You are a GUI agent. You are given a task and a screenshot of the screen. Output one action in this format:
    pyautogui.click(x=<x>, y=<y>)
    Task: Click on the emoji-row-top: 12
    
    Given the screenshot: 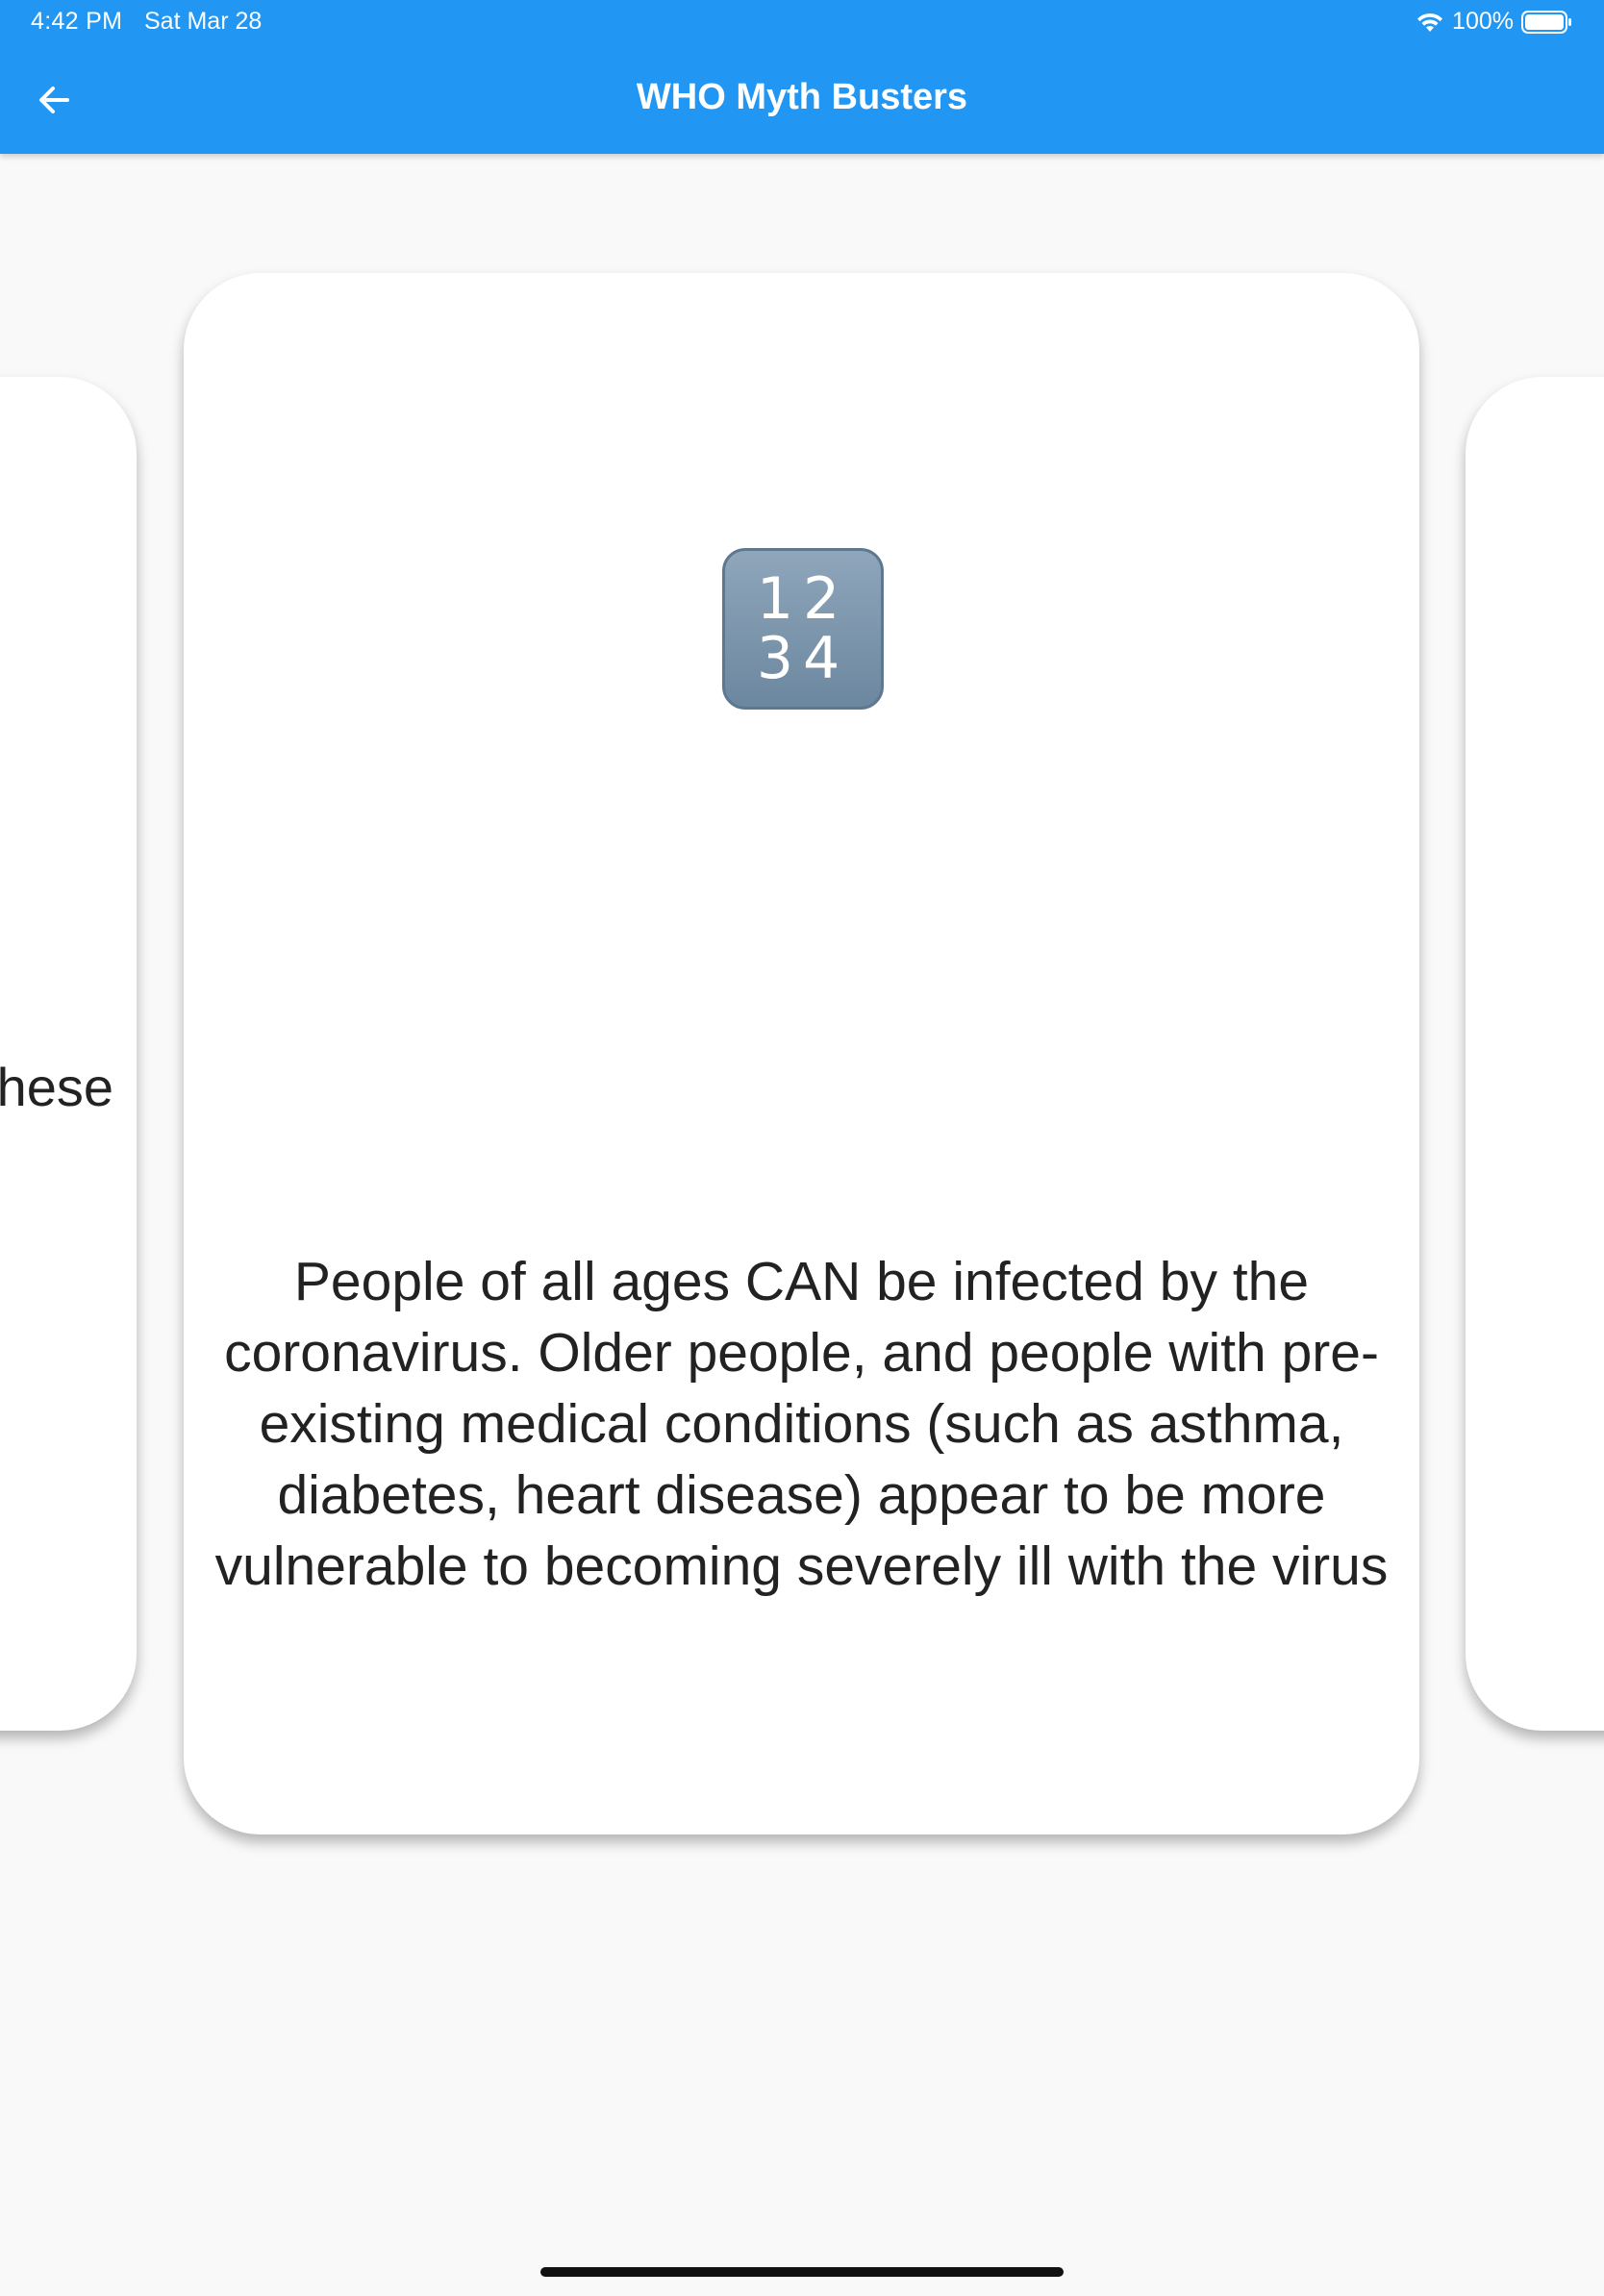 What is the action you would take?
    pyautogui.click(x=803, y=599)
    